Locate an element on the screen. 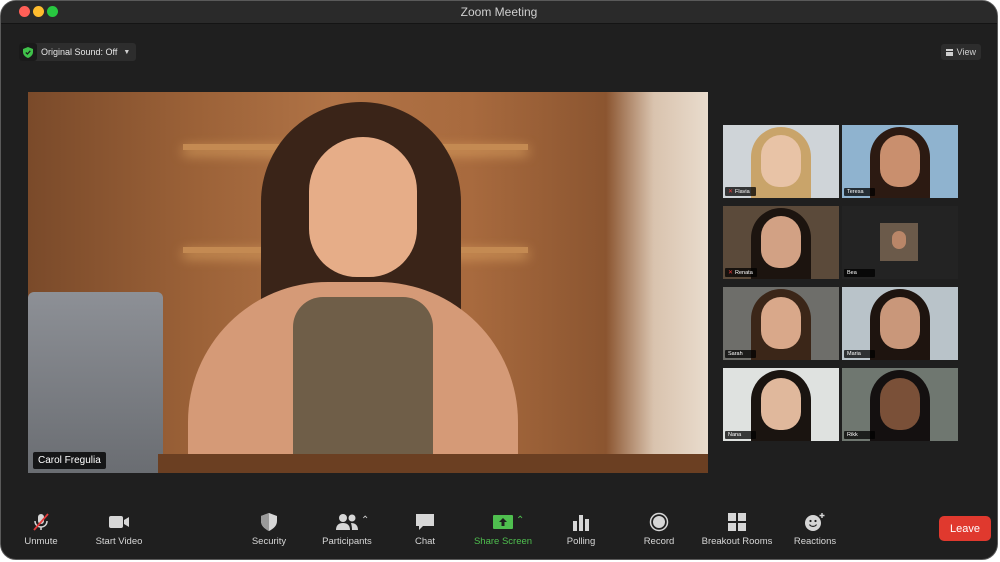 The height and width of the screenshot is (562, 1000). participant-name-tag: Teresa is located at coordinates (859, 192).